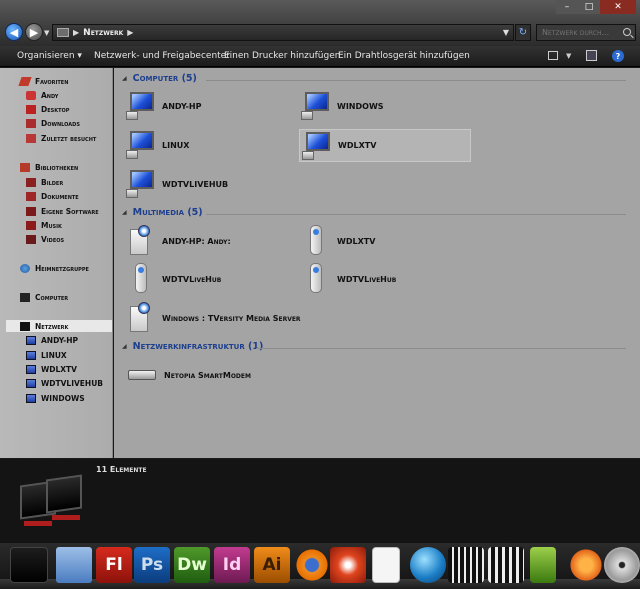  I want to click on help-icon: ?, so click(618, 56).